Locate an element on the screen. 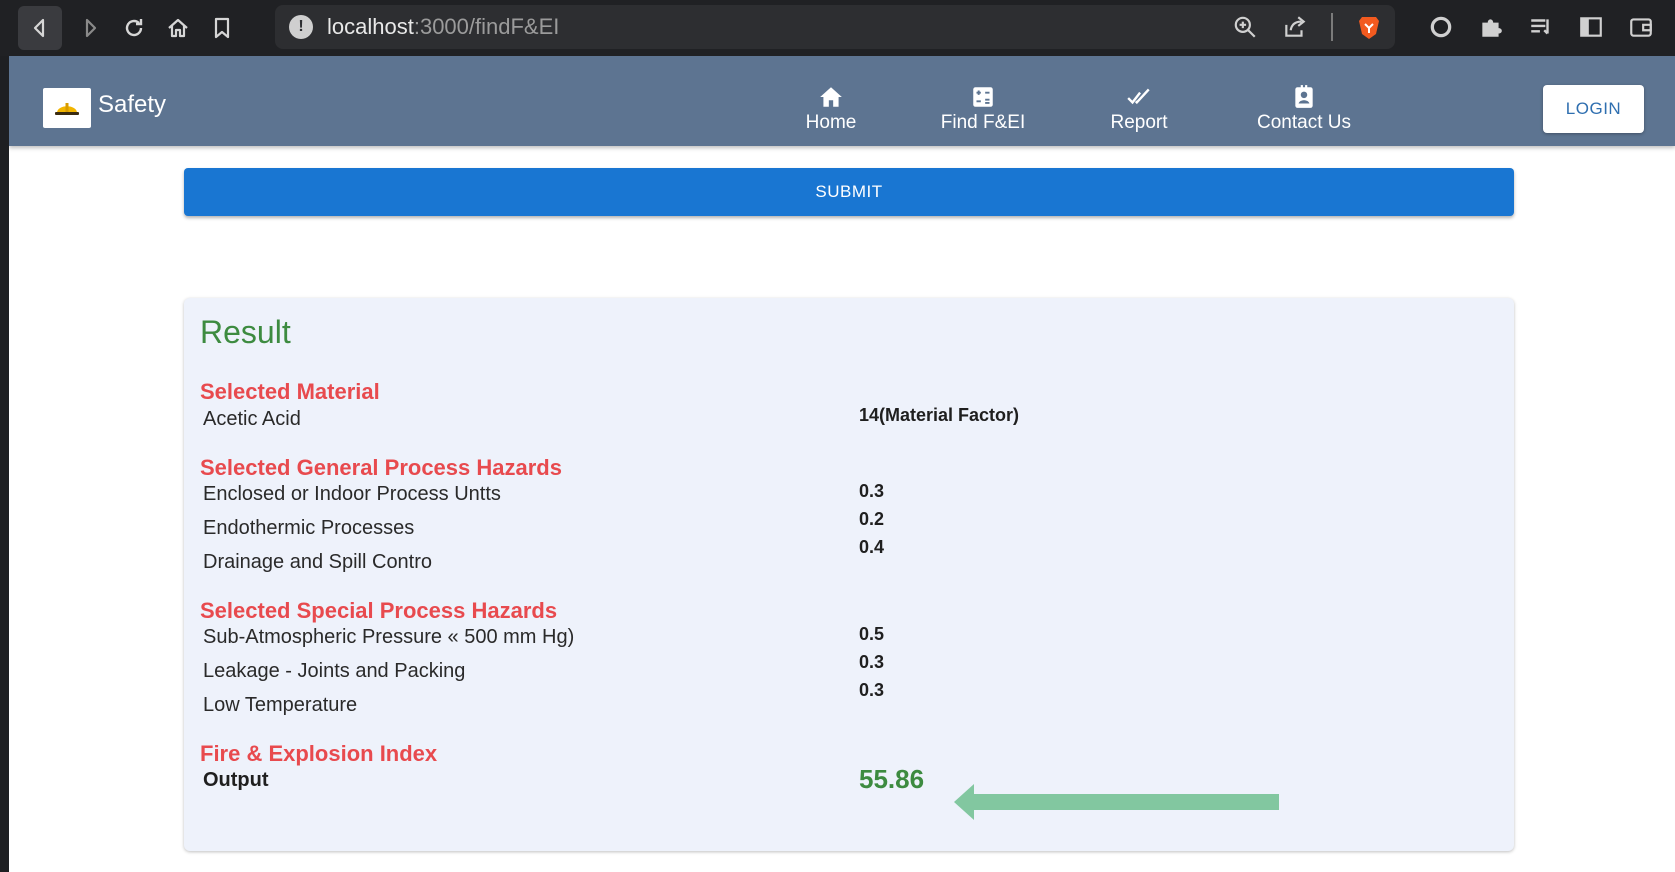 This screenshot has width=1675, height=872. extensions-puzzle-icon is located at coordinates (1491, 27).